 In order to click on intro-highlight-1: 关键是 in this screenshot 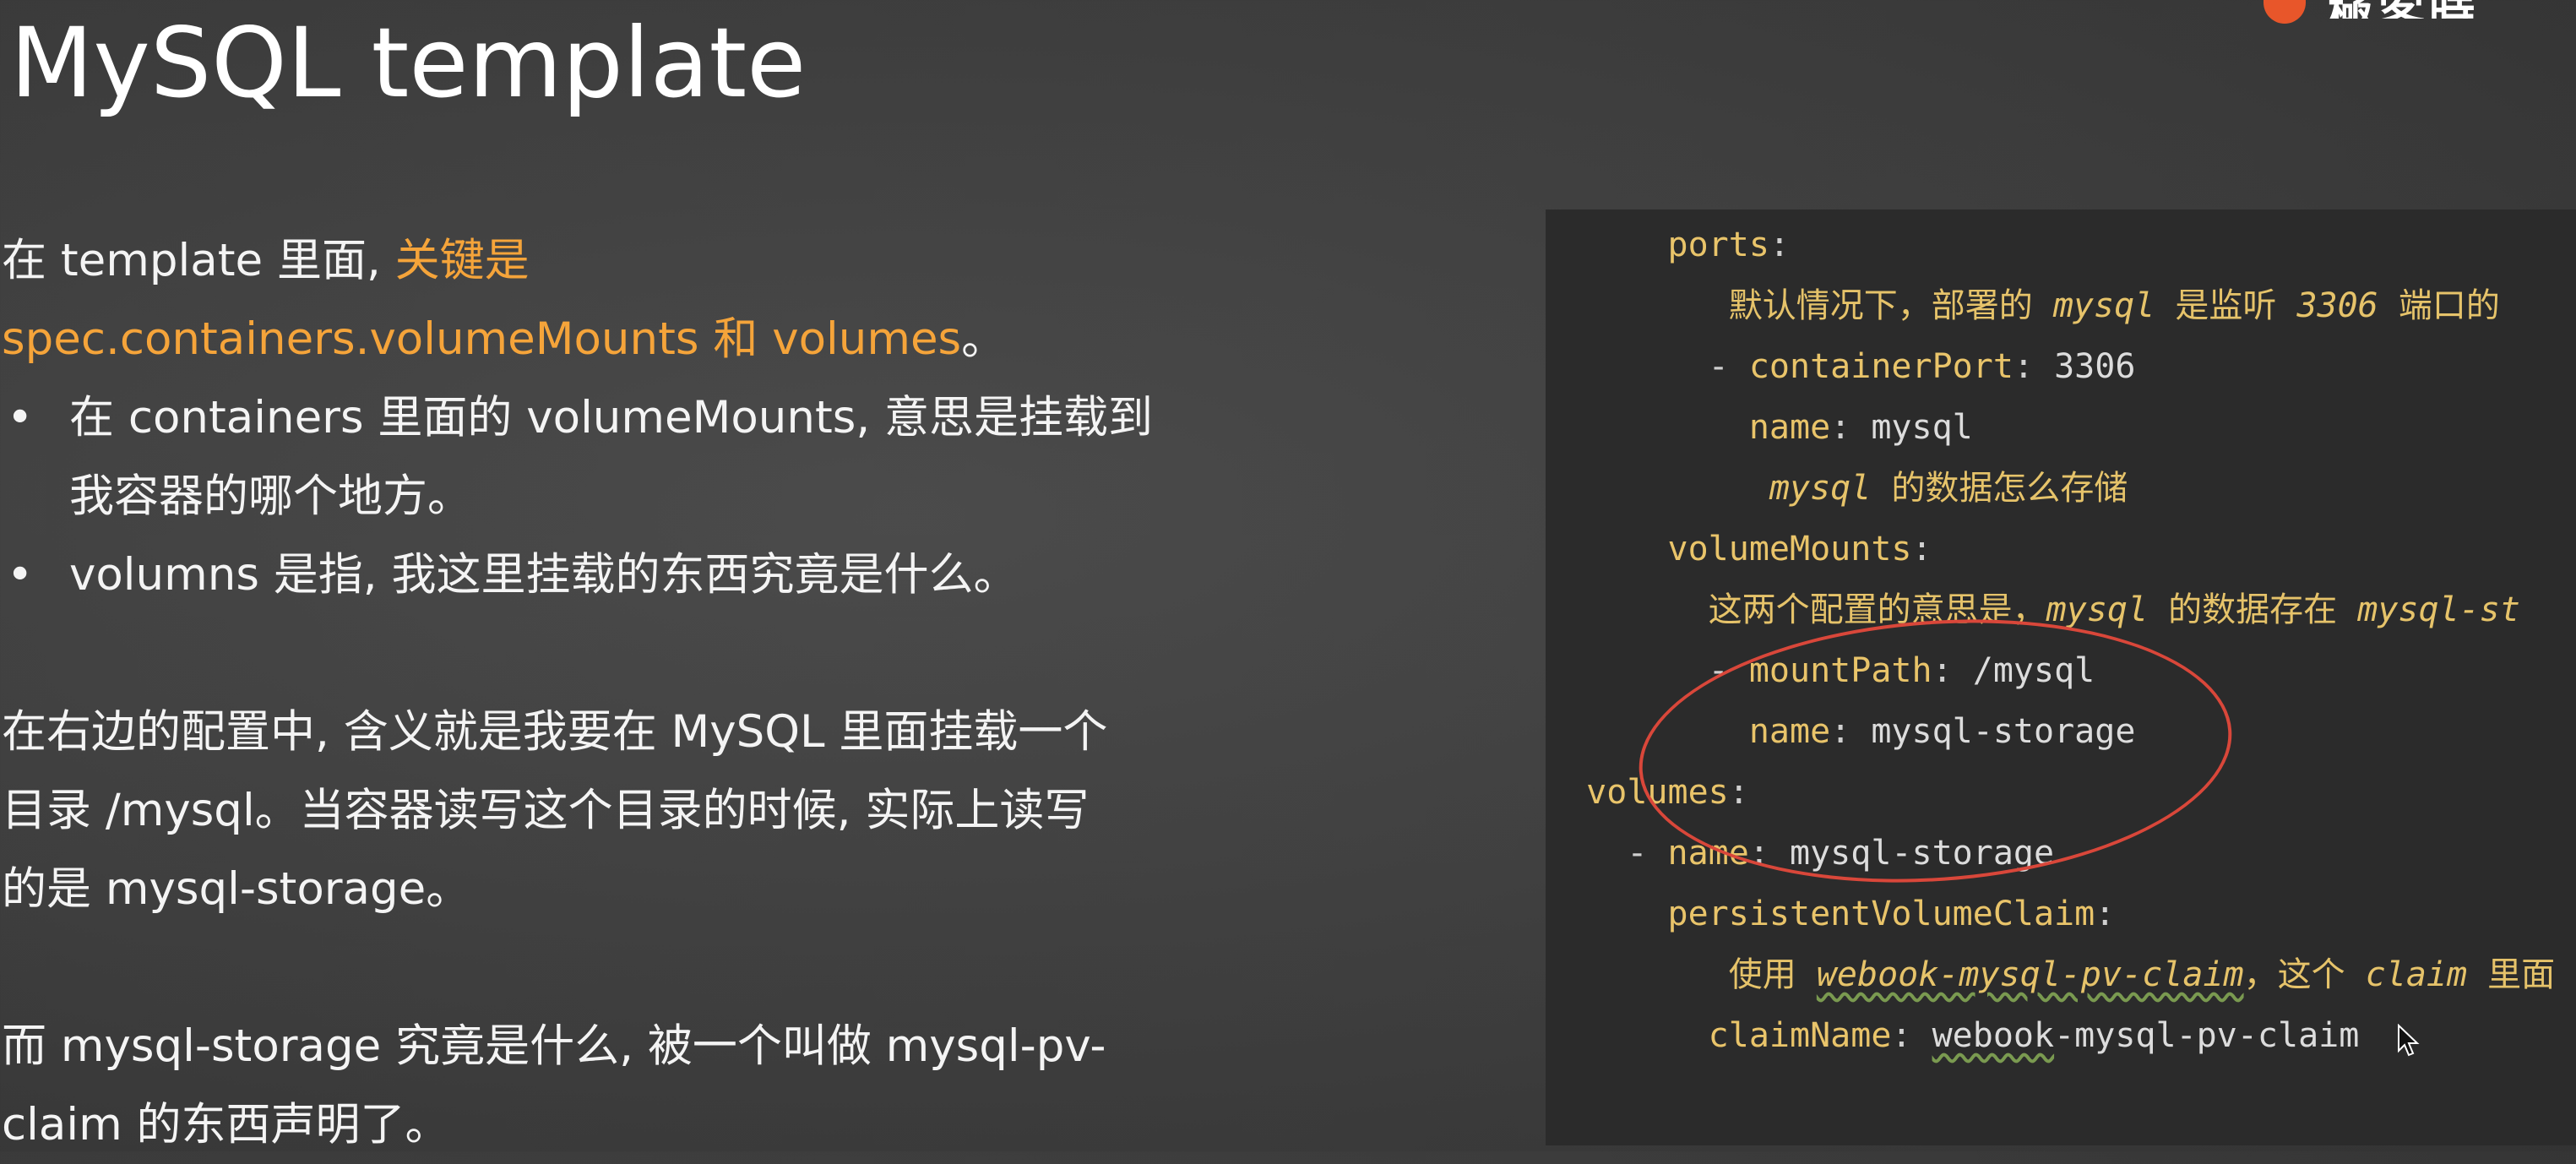, I will do `click(462, 261)`.